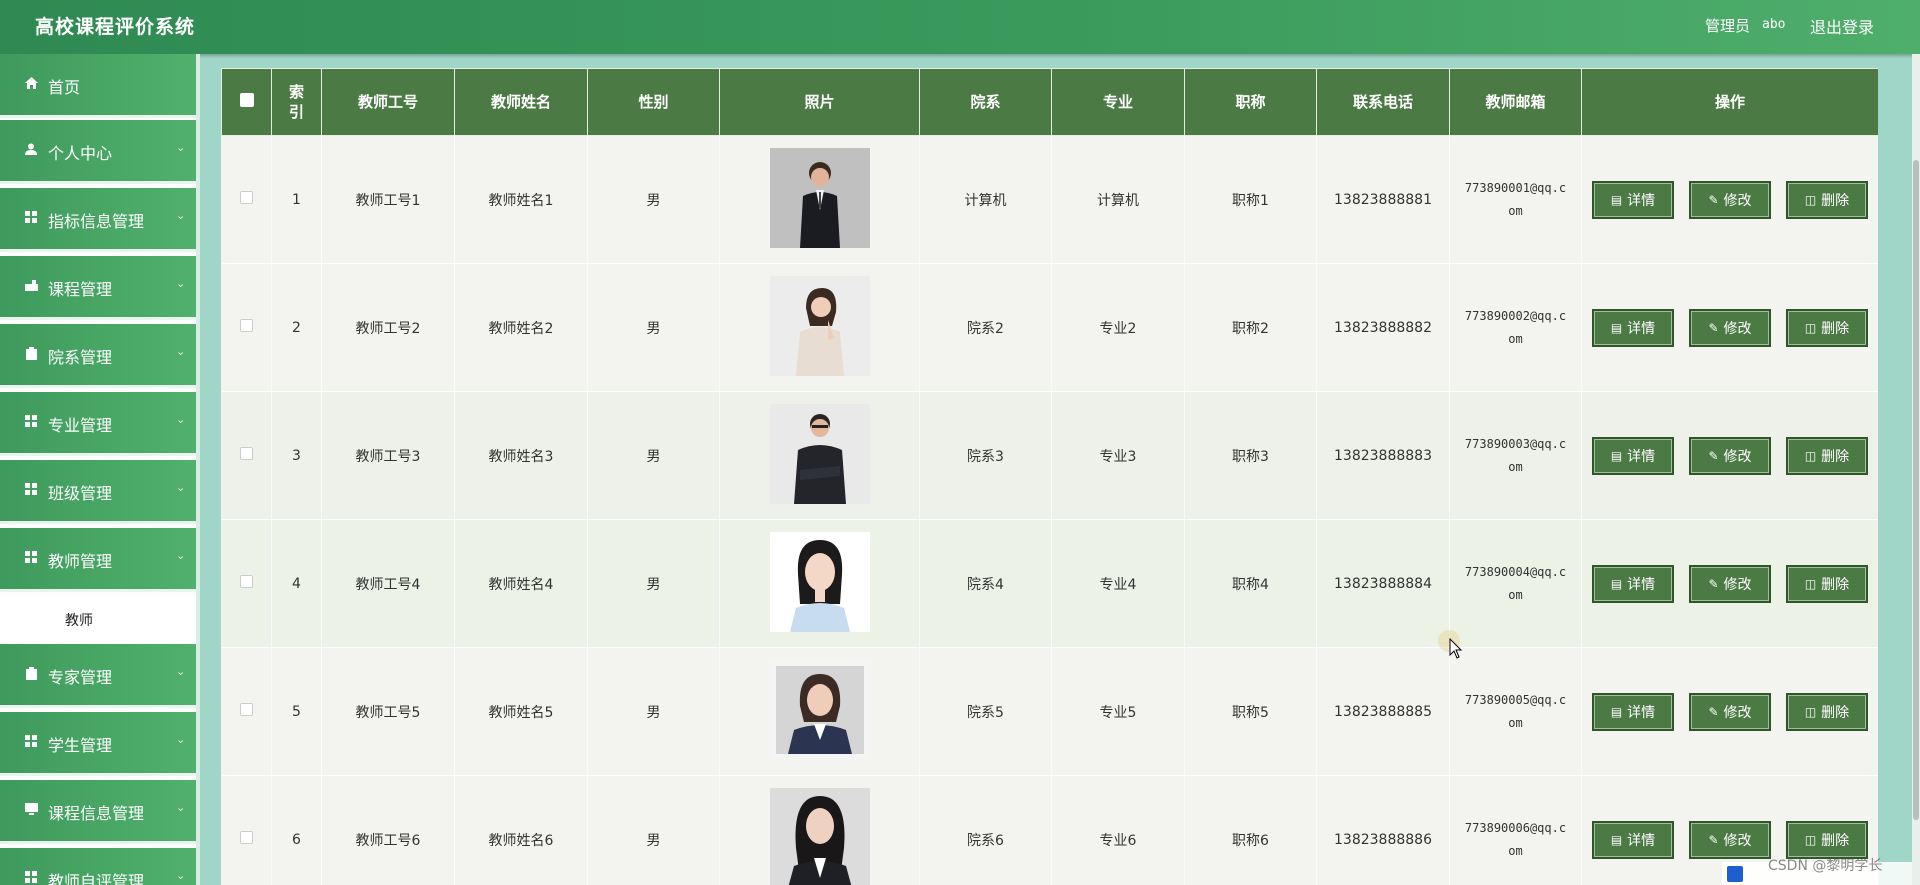 The width and height of the screenshot is (1920, 885). I want to click on column-header: 职称, so click(1250, 102).